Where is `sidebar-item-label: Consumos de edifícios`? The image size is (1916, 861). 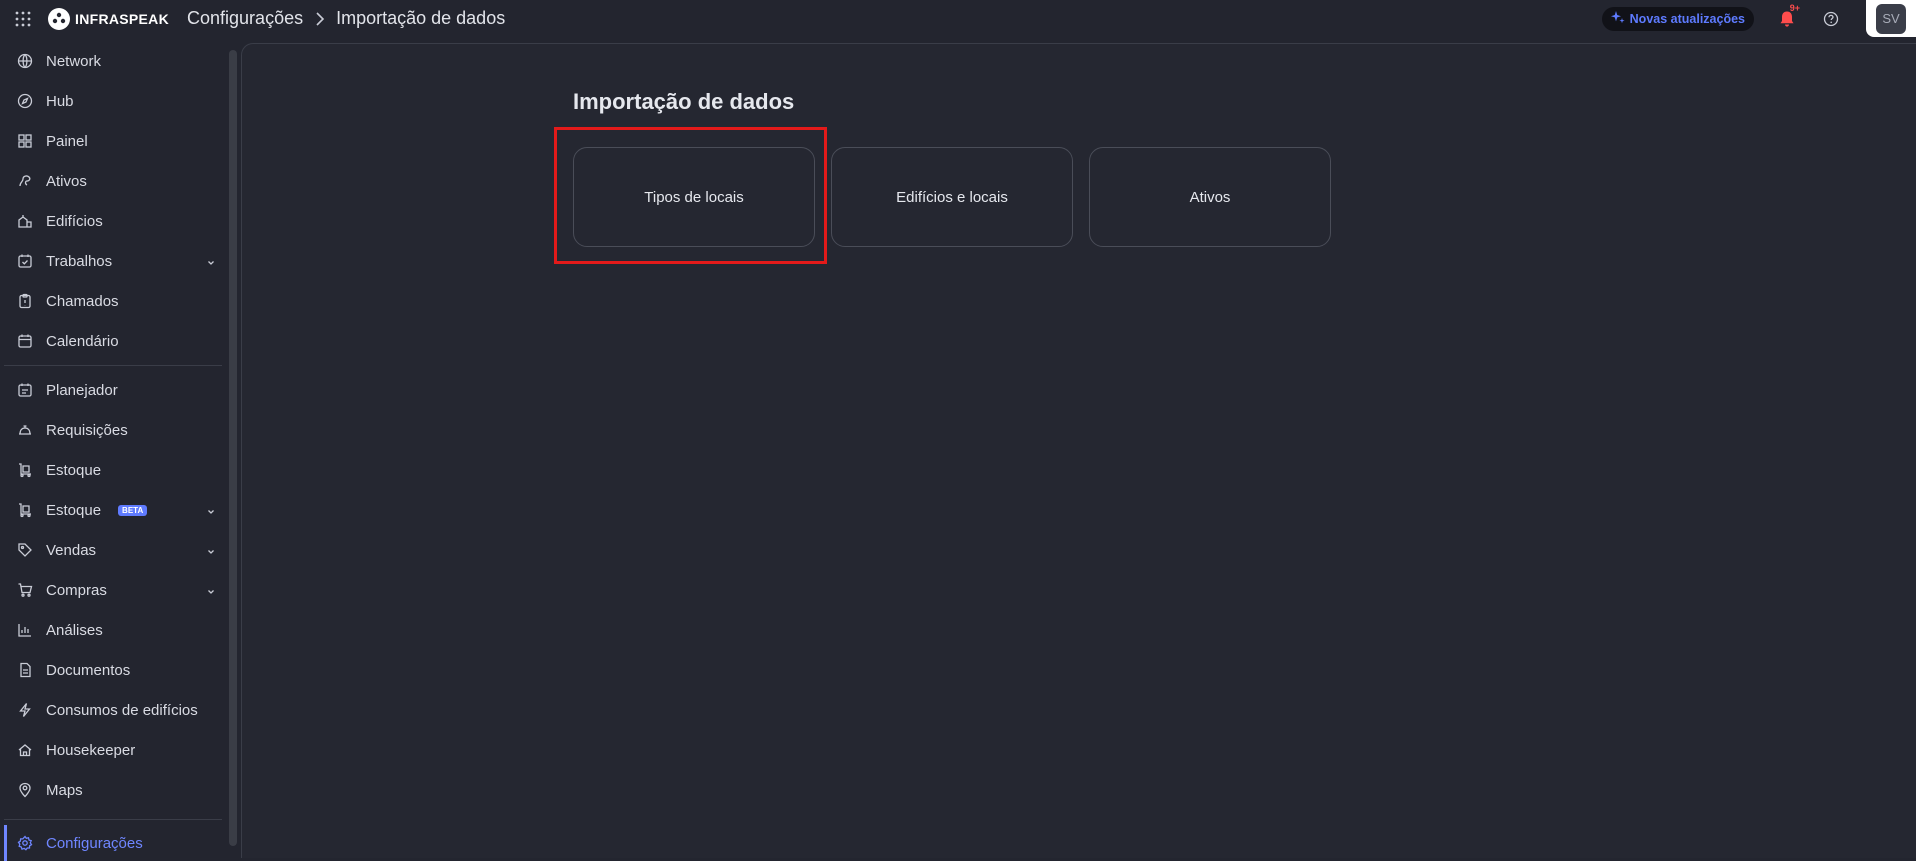
sidebar-item-label: Consumos de edifícios is located at coordinates (122, 710).